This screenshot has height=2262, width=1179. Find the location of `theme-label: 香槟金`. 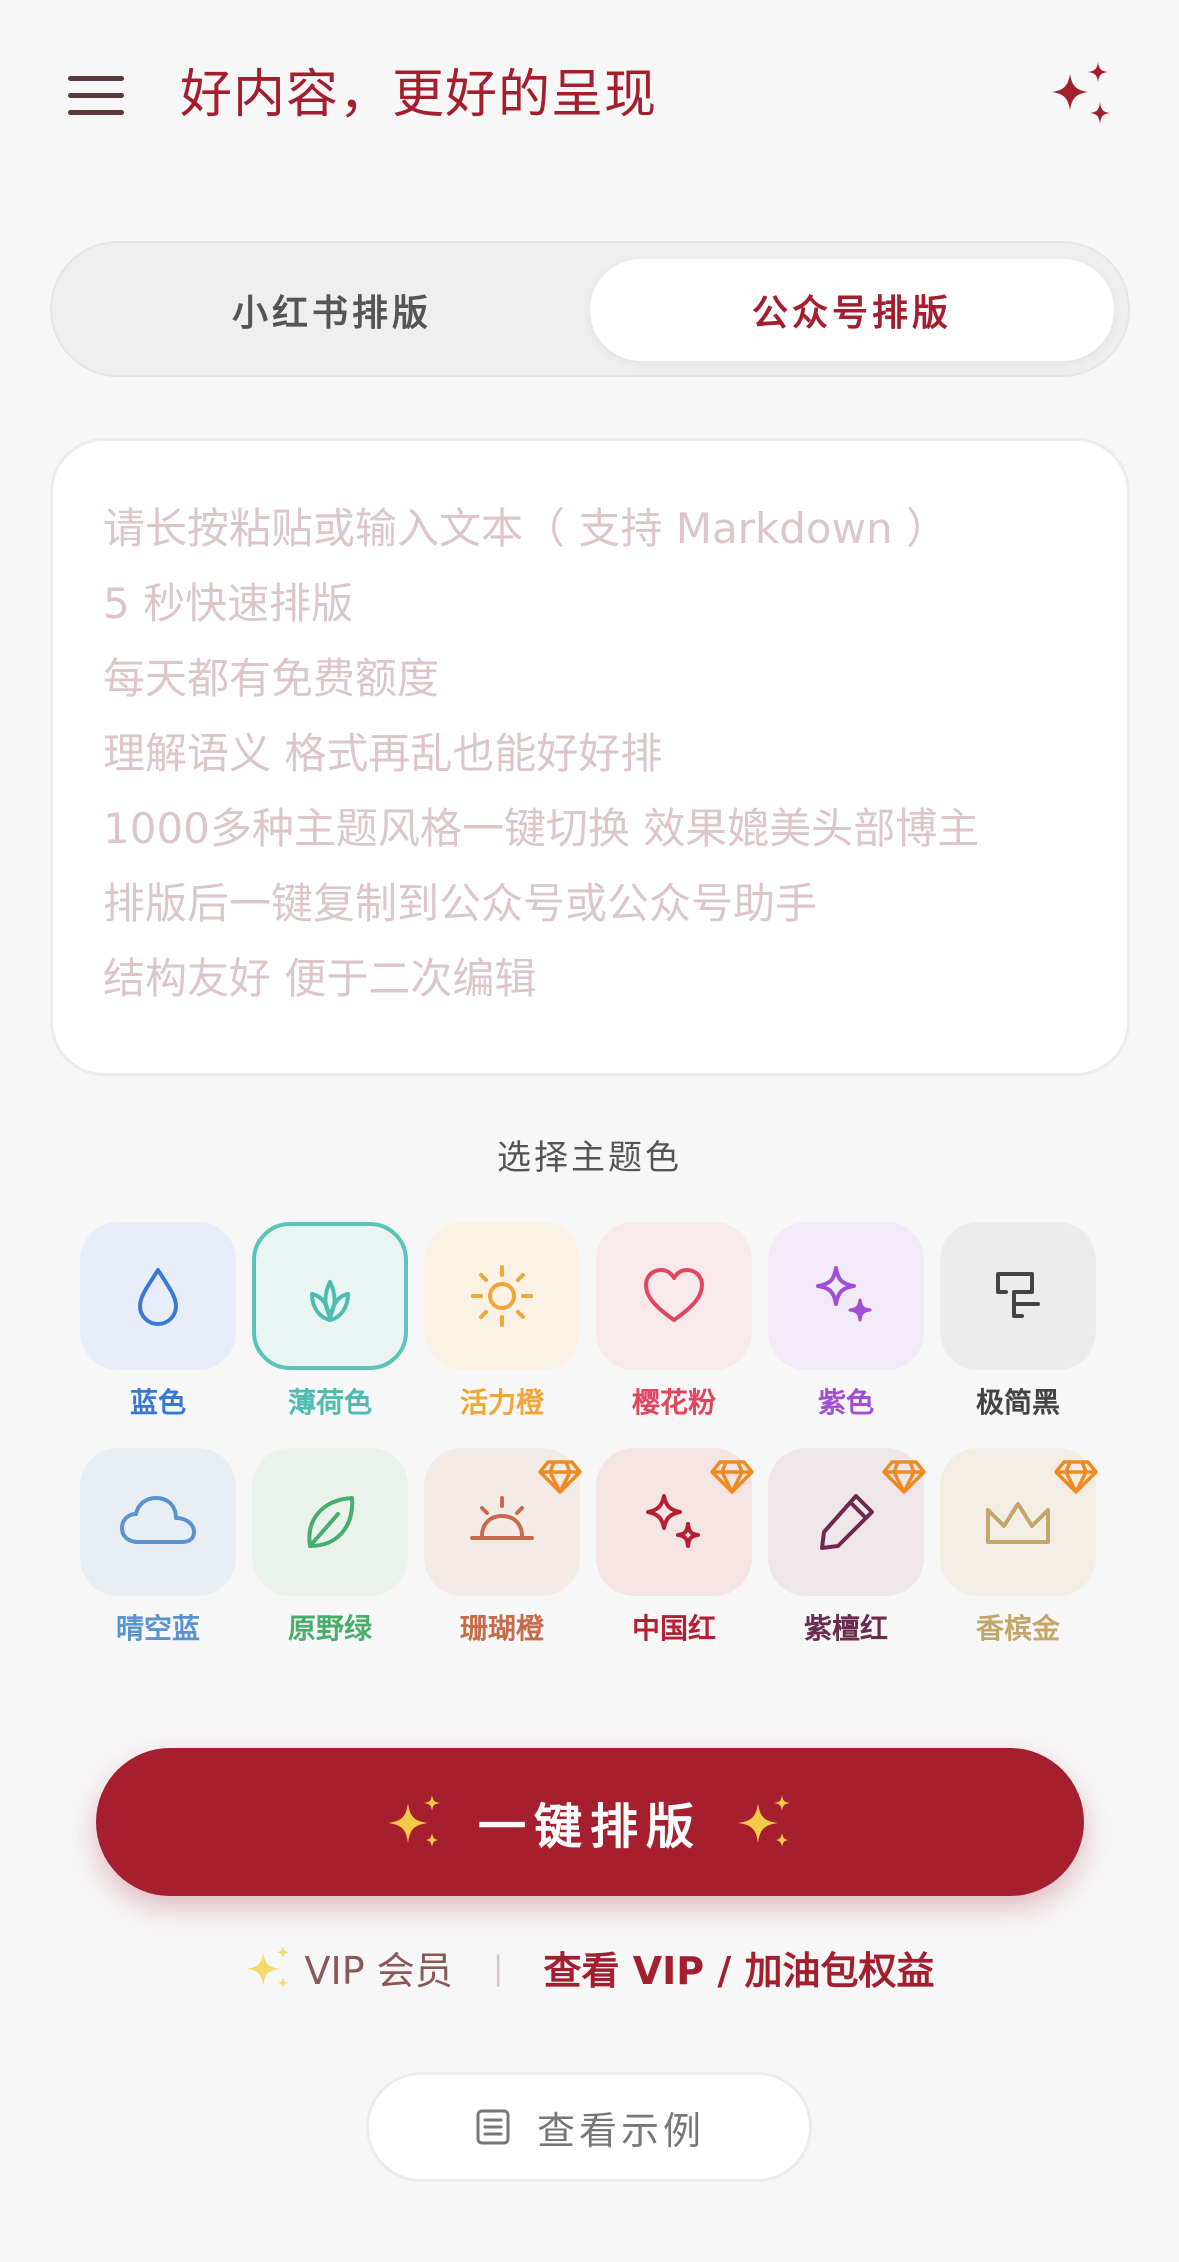

theme-label: 香槟金 is located at coordinates (1017, 1628).